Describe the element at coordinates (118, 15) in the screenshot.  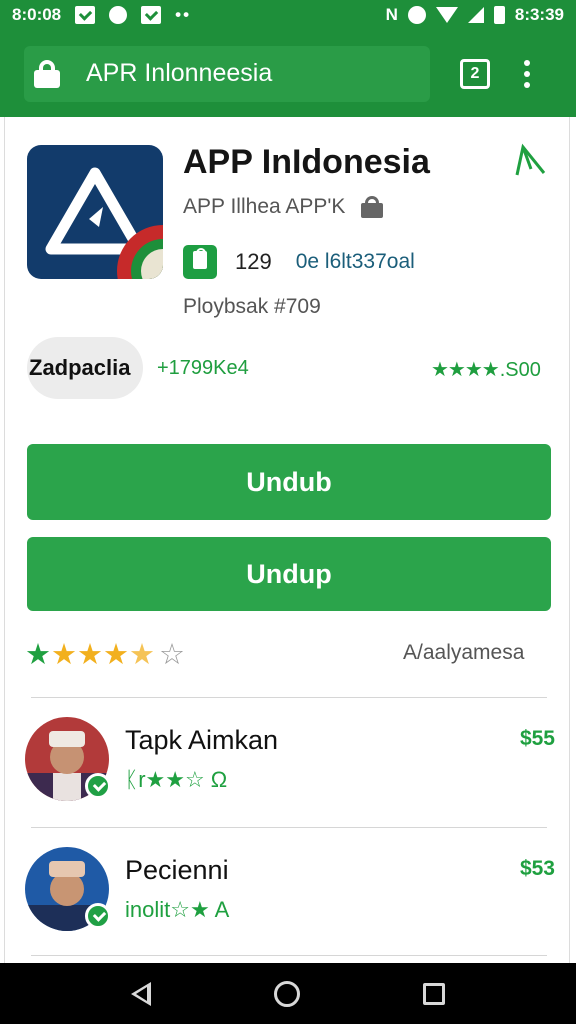
I see `check-circle-icon` at that location.